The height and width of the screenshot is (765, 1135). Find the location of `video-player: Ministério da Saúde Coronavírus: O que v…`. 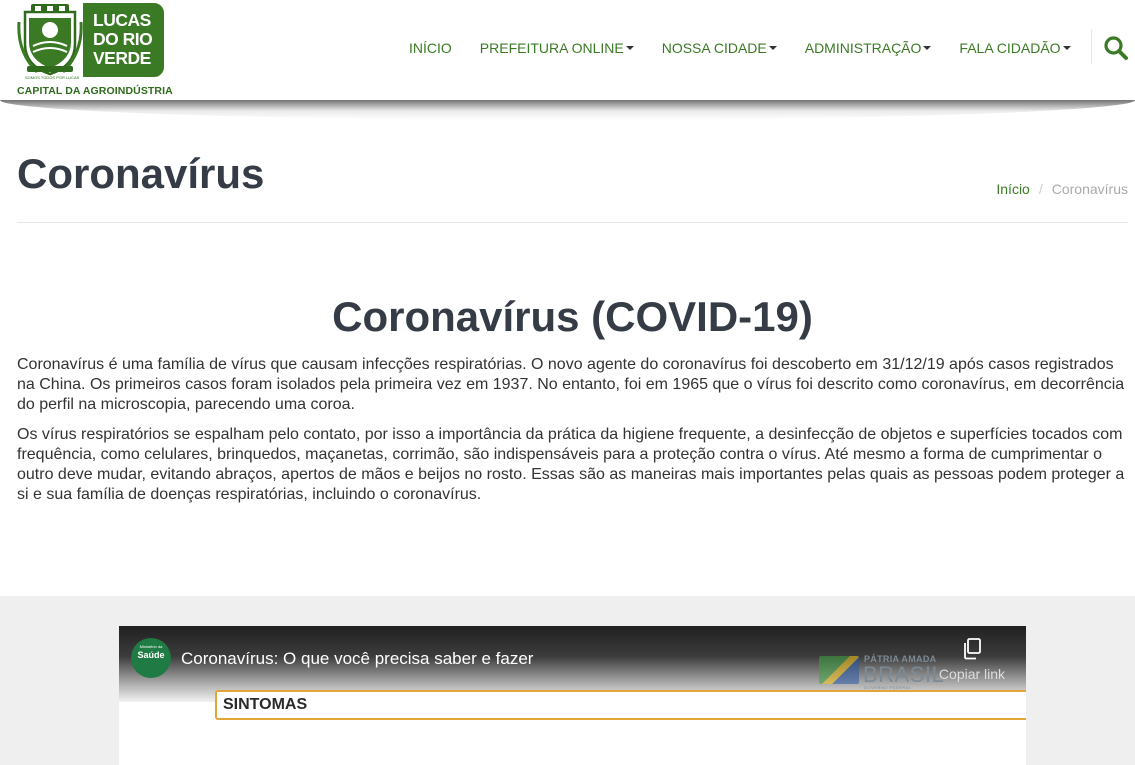

video-player: Ministério da Saúde Coronavírus: O que v… is located at coordinates (572, 695).